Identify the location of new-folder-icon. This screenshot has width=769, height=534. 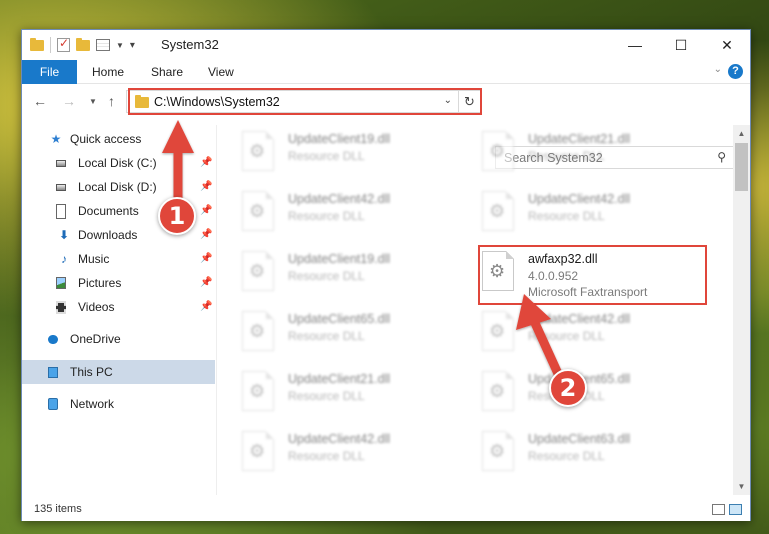
(83, 44).